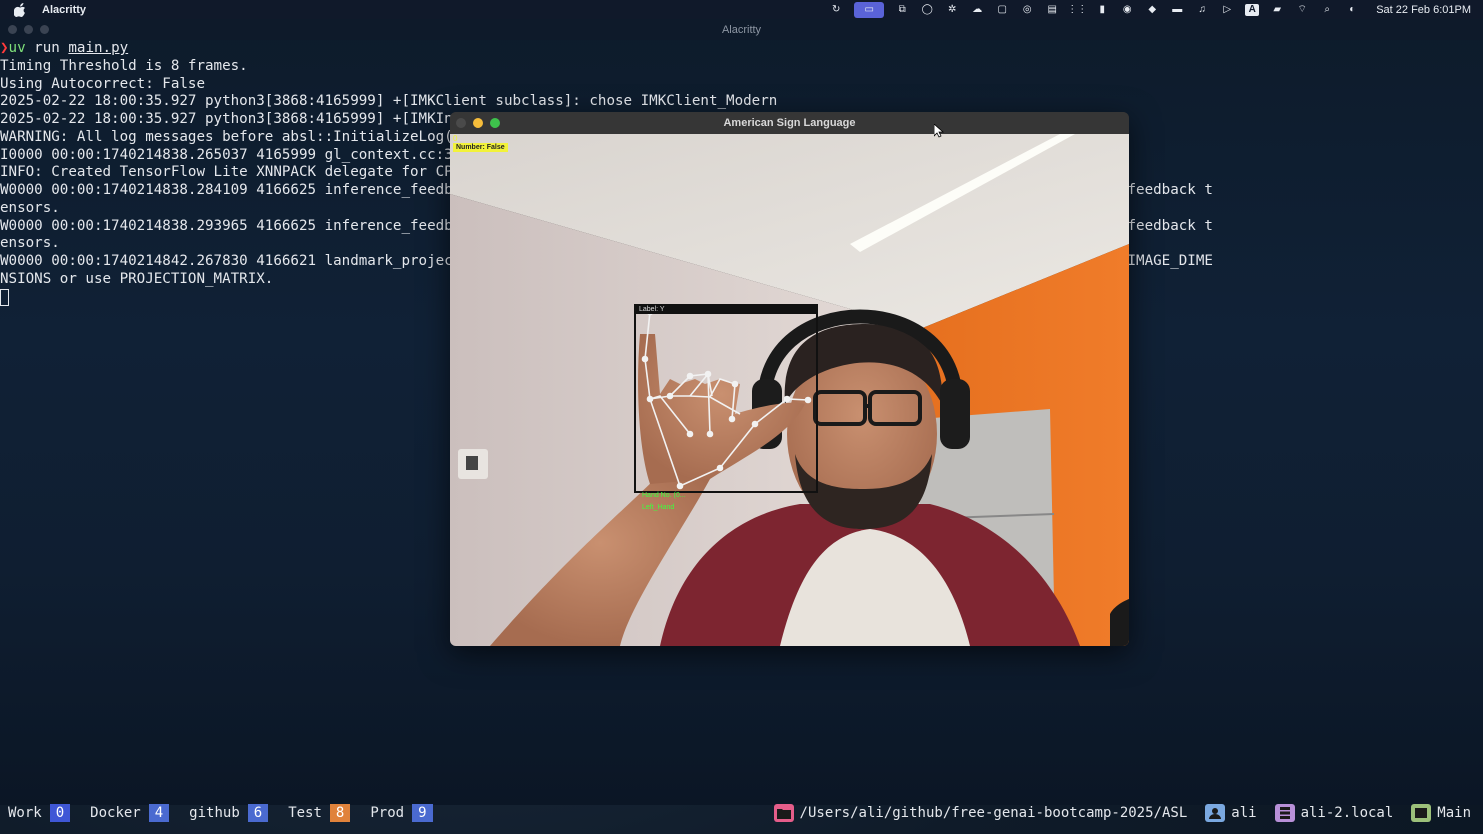  Describe the element at coordinates (387, 813) in the screenshot. I see `workspace-name: Prod` at that location.